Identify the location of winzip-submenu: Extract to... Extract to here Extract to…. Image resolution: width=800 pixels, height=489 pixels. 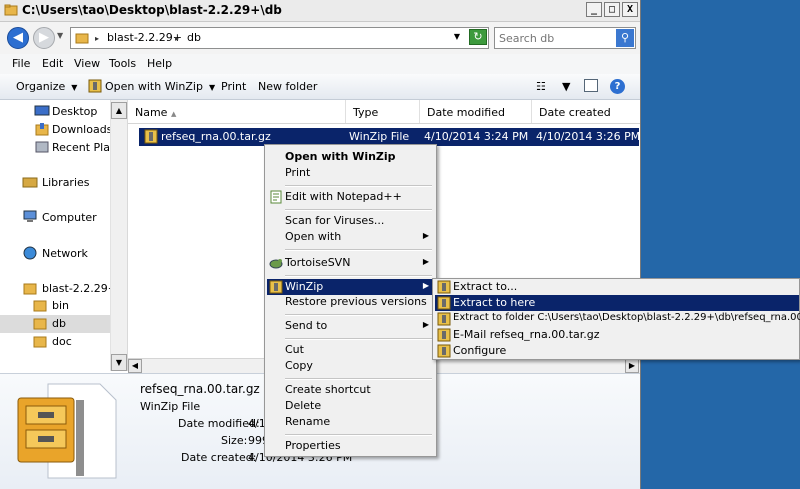
(616, 319).